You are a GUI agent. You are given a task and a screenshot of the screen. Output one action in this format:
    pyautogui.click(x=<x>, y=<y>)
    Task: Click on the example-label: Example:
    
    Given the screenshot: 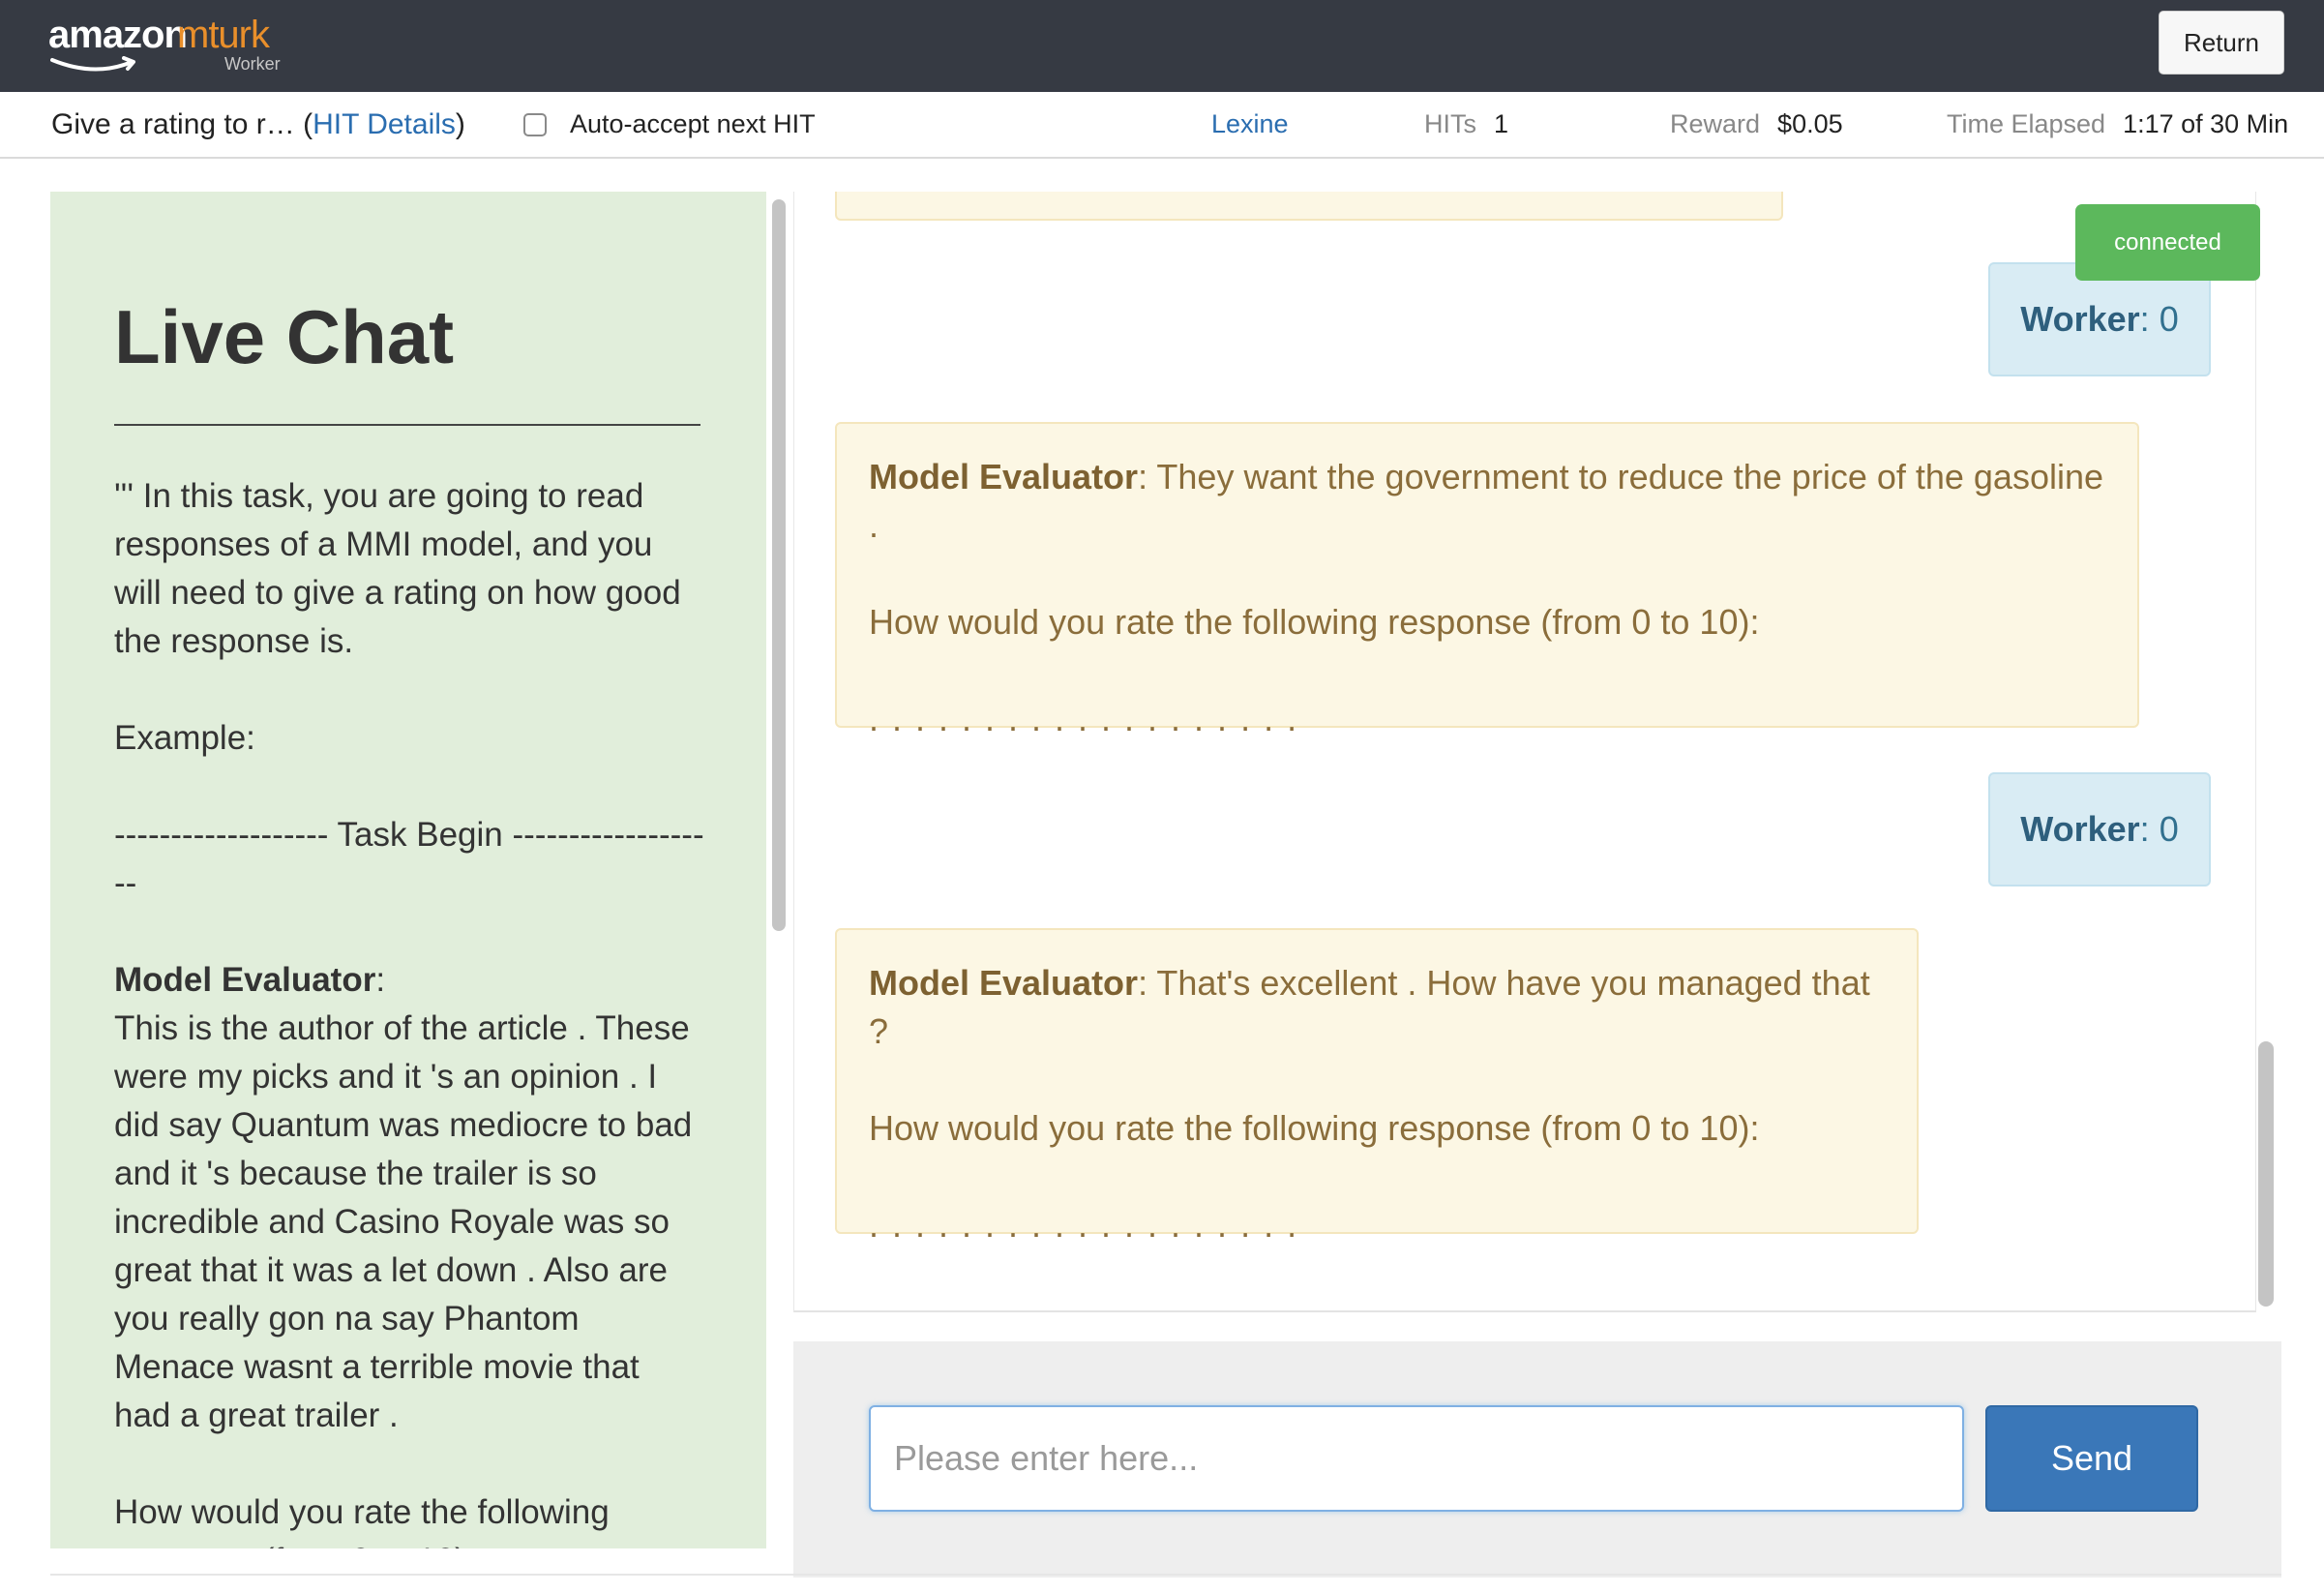 What is the action you would take?
    pyautogui.click(x=184, y=738)
    